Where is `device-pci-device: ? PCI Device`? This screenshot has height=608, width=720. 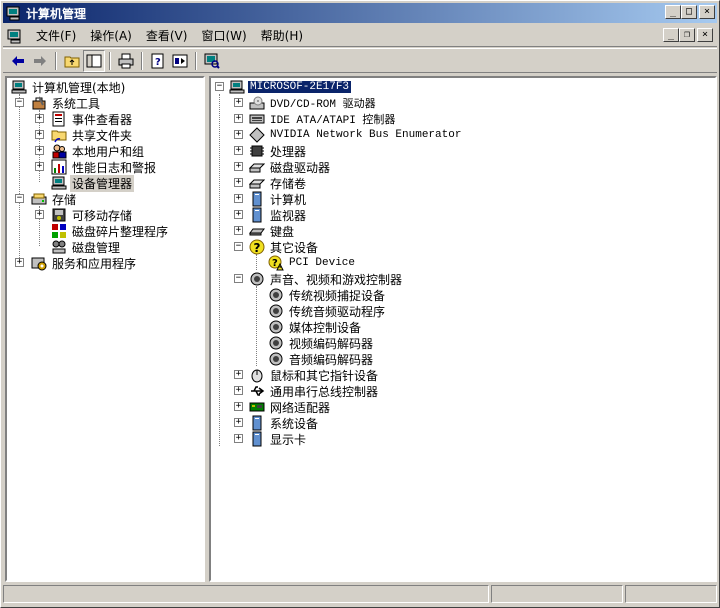 device-pci-device: ? PCI Device is located at coordinates (312, 263).